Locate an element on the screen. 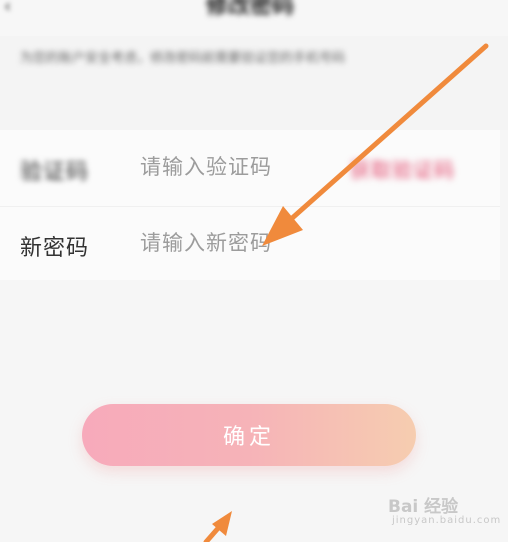  watermark: Bai 经验 jingyan.baidu.com is located at coordinates (445, 512).